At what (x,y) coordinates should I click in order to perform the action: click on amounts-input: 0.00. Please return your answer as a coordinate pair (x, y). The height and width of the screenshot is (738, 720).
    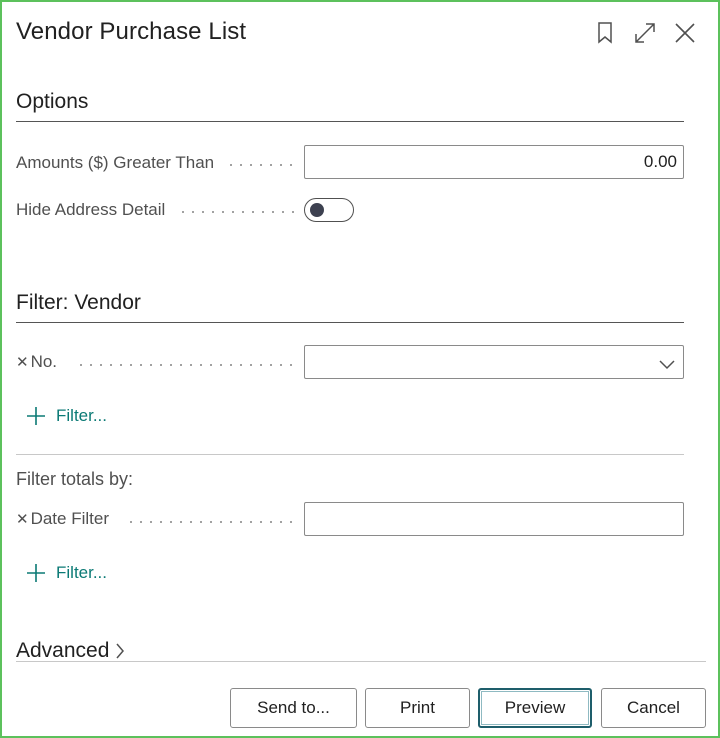
    Looking at the image, I should click on (494, 162).